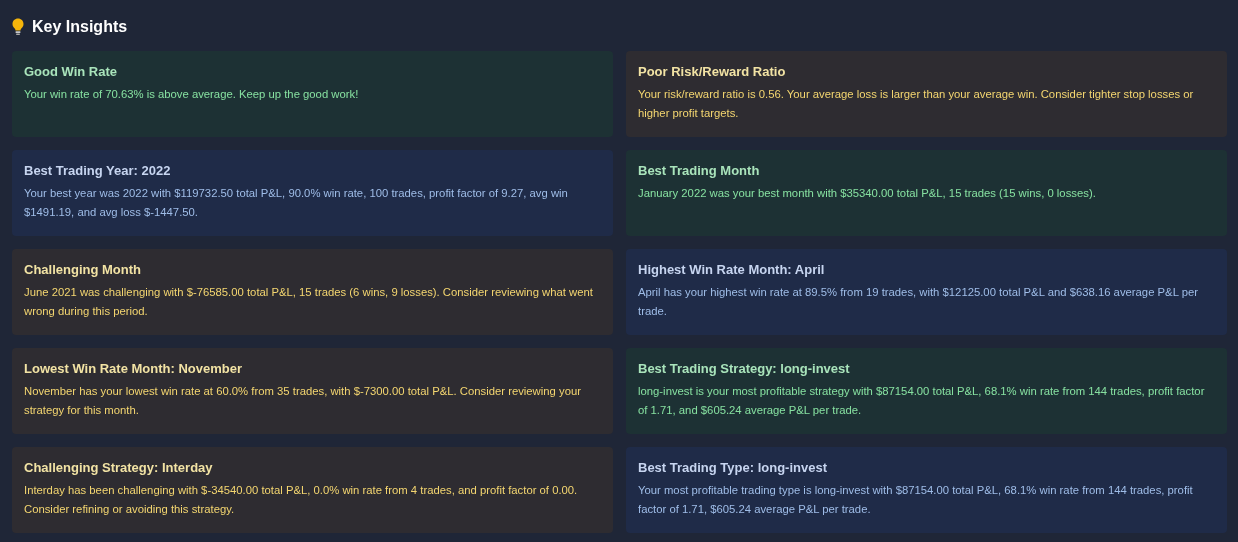 The width and height of the screenshot is (1238, 542). Describe the element at coordinates (80, 27) in the screenshot. I see `section-title: Key Insights` at that location.